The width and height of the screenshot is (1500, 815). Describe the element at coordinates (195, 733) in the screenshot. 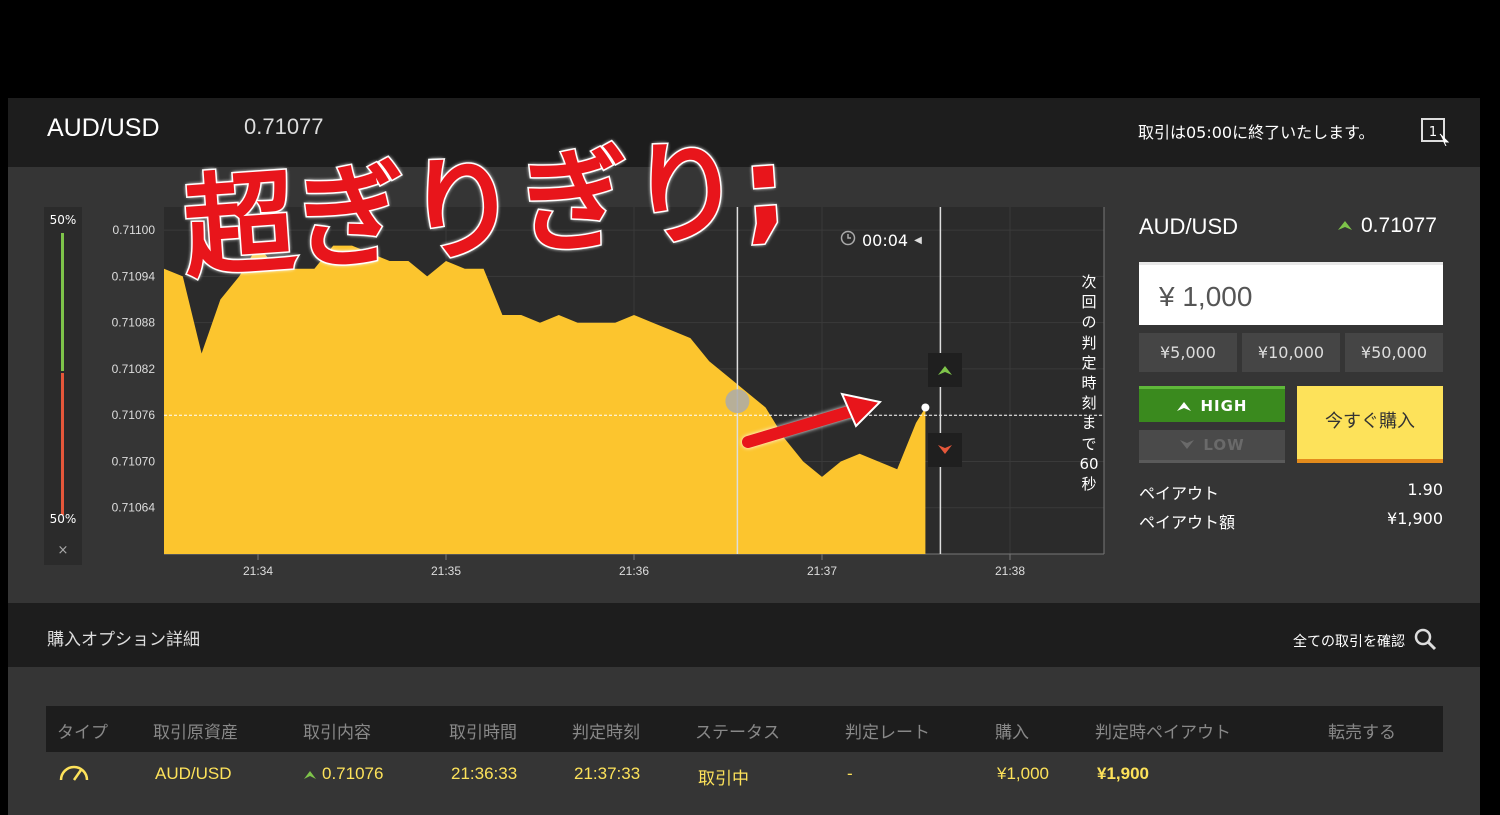

I see `col-asset: 取引原資産` at that location.